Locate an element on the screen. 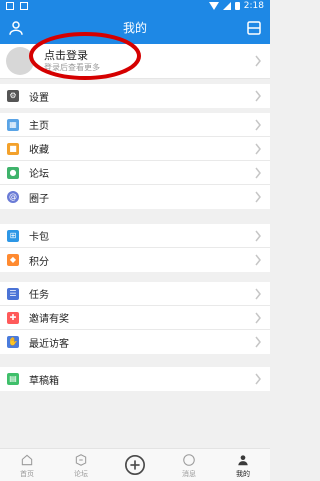  menu-group-4: ☰ 任务 ✚ 邀请有奖 ✋ 最近访客 is located at coordinates (135, 318).